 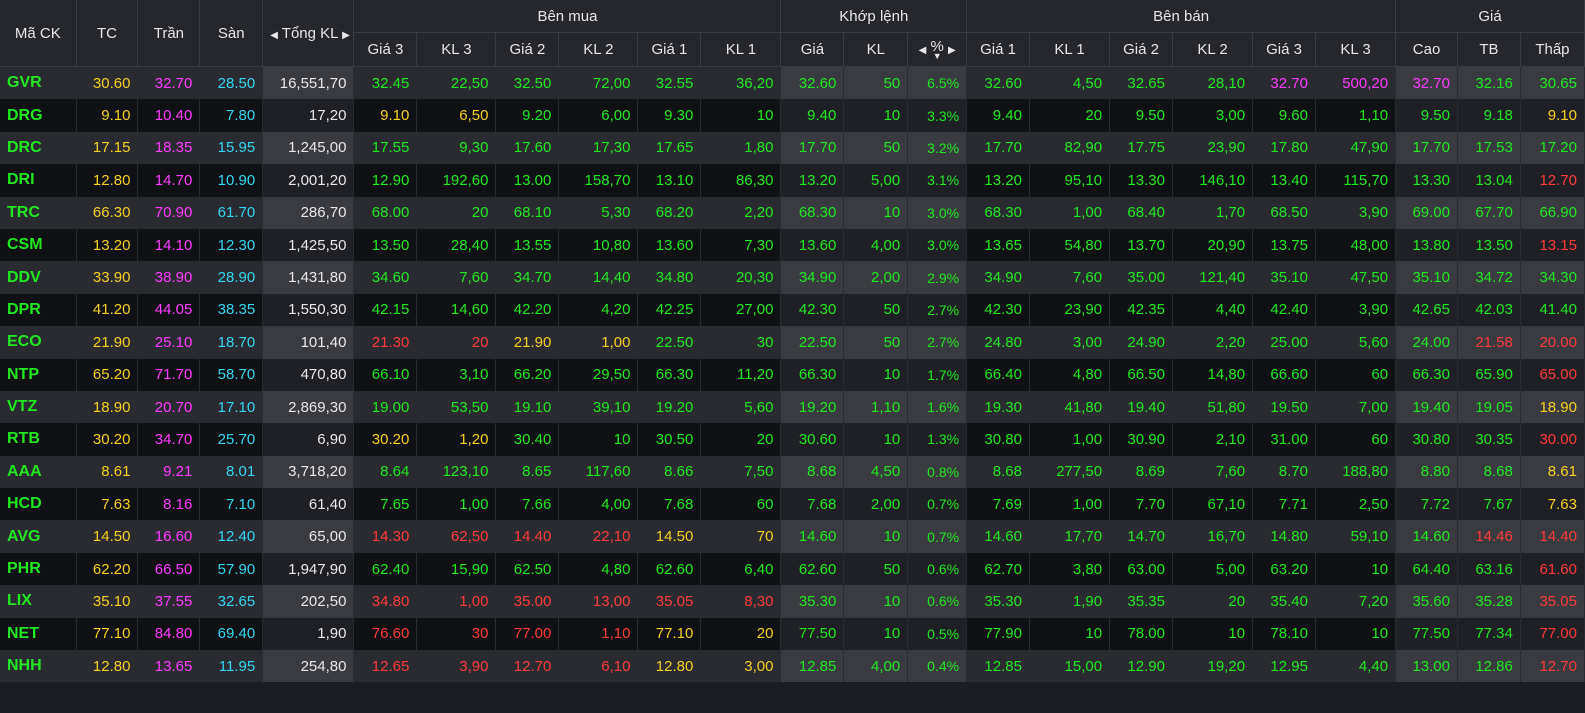 I want to click on col-sell-v3-header: KL 3, so click(x=1356, y=49).